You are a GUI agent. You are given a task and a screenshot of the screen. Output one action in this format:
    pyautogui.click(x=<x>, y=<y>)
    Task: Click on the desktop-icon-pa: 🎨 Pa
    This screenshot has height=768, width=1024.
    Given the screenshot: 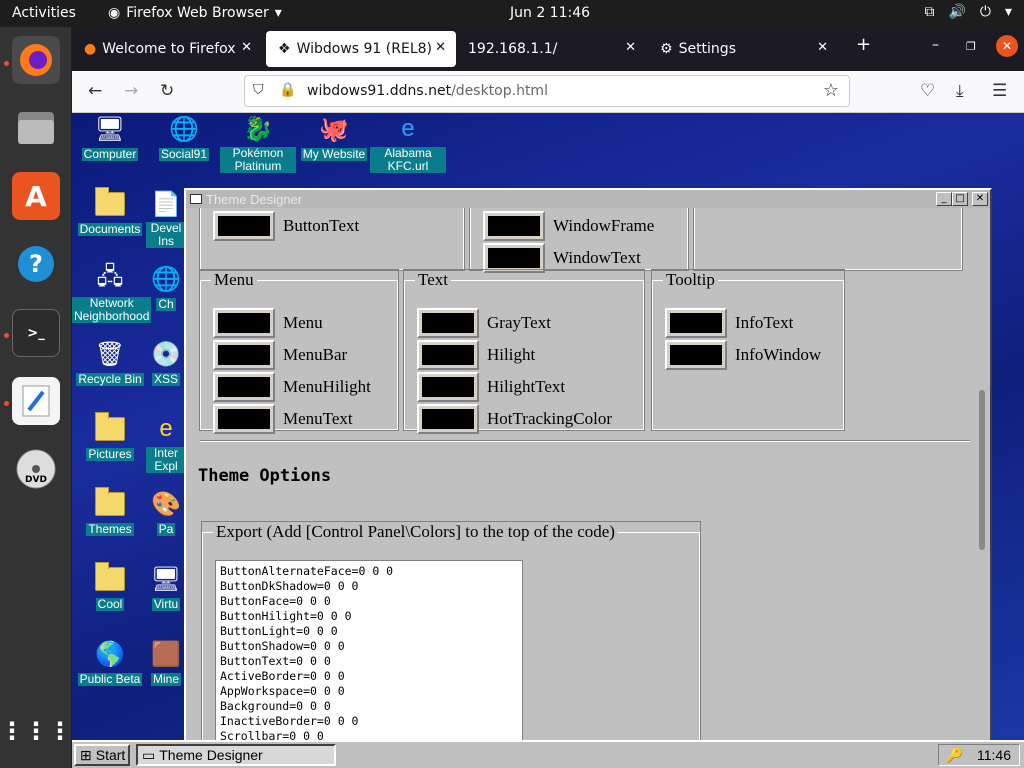 What is the action you would take?
    pyautogui.click(x=166, y=512)
    